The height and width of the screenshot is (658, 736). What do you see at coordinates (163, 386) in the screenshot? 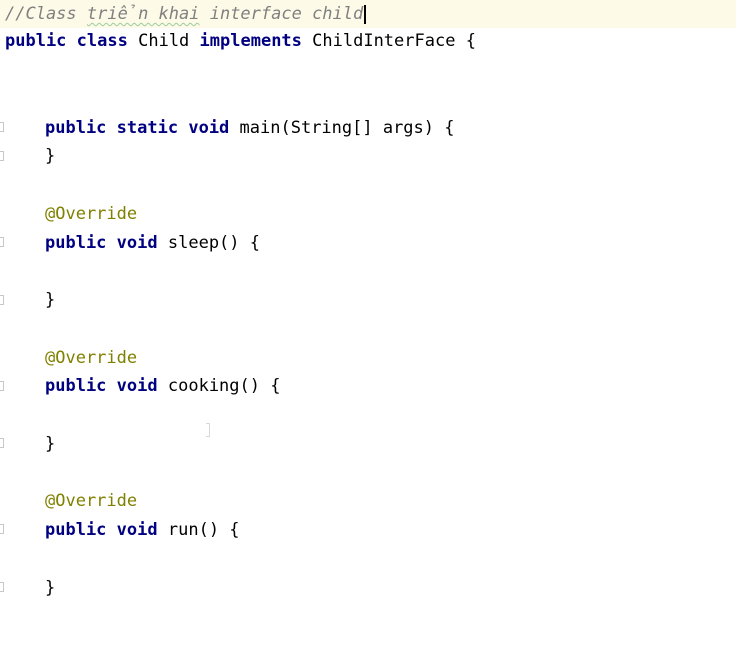
I see `cooking-method-signature: public void cooking() {` at bounding box center [163, 386].